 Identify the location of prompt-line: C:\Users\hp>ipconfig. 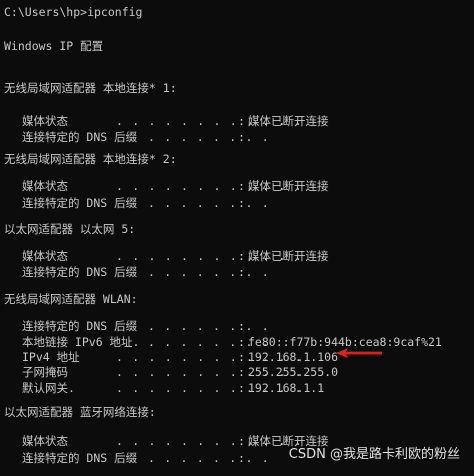
(73, 12).